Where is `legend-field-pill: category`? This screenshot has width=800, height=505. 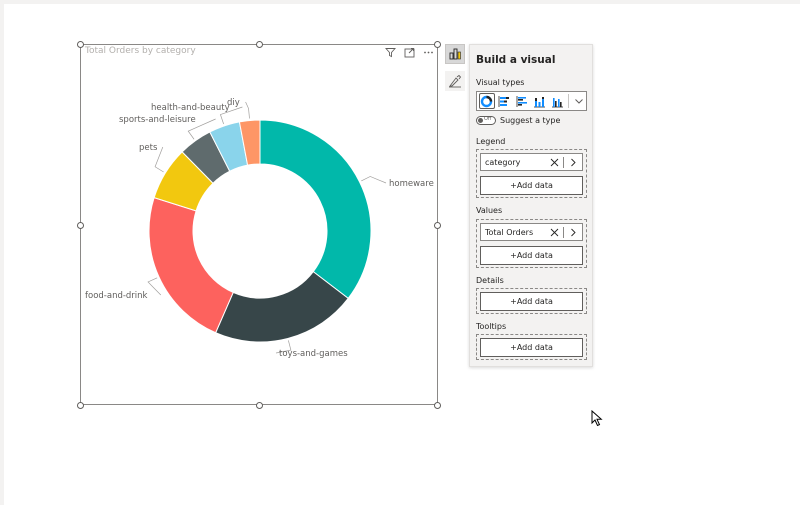
legend-field-pill: category is located at coordinates (531, 162).